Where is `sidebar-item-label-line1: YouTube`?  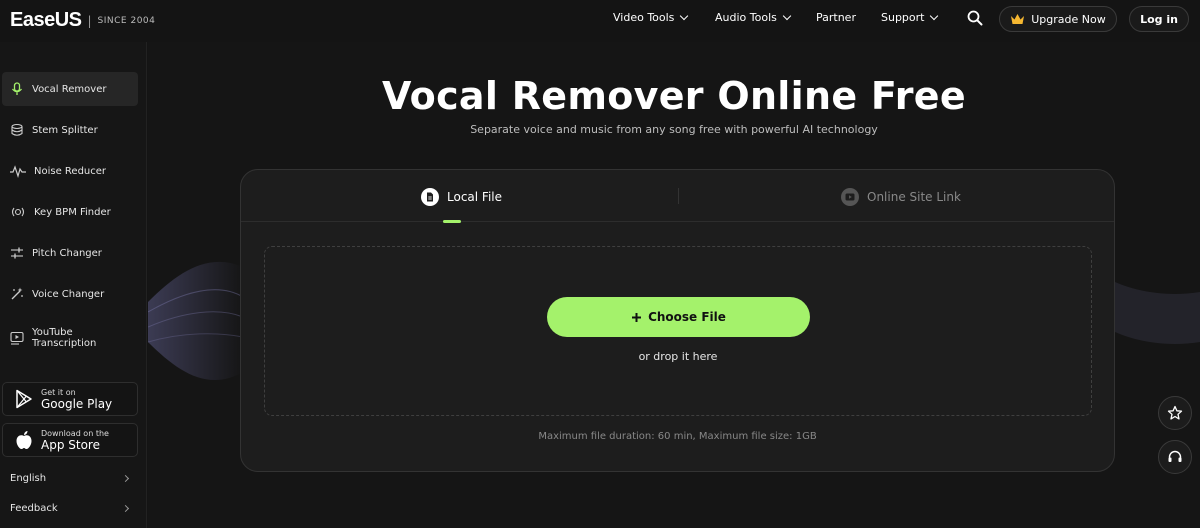
sidebar-item-label-line1: YouTube is located at coordinates (52, 332).